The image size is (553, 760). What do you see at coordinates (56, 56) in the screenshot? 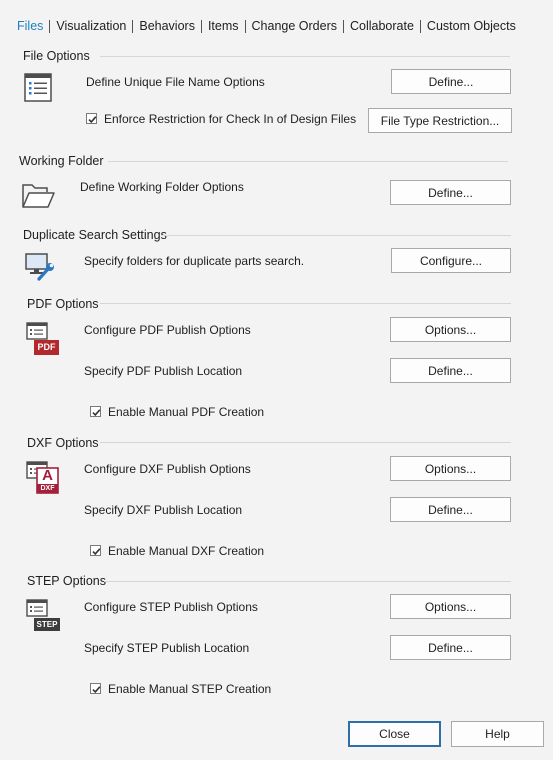
I see `file-options-title: File Options` at bounding box center [56, 56].